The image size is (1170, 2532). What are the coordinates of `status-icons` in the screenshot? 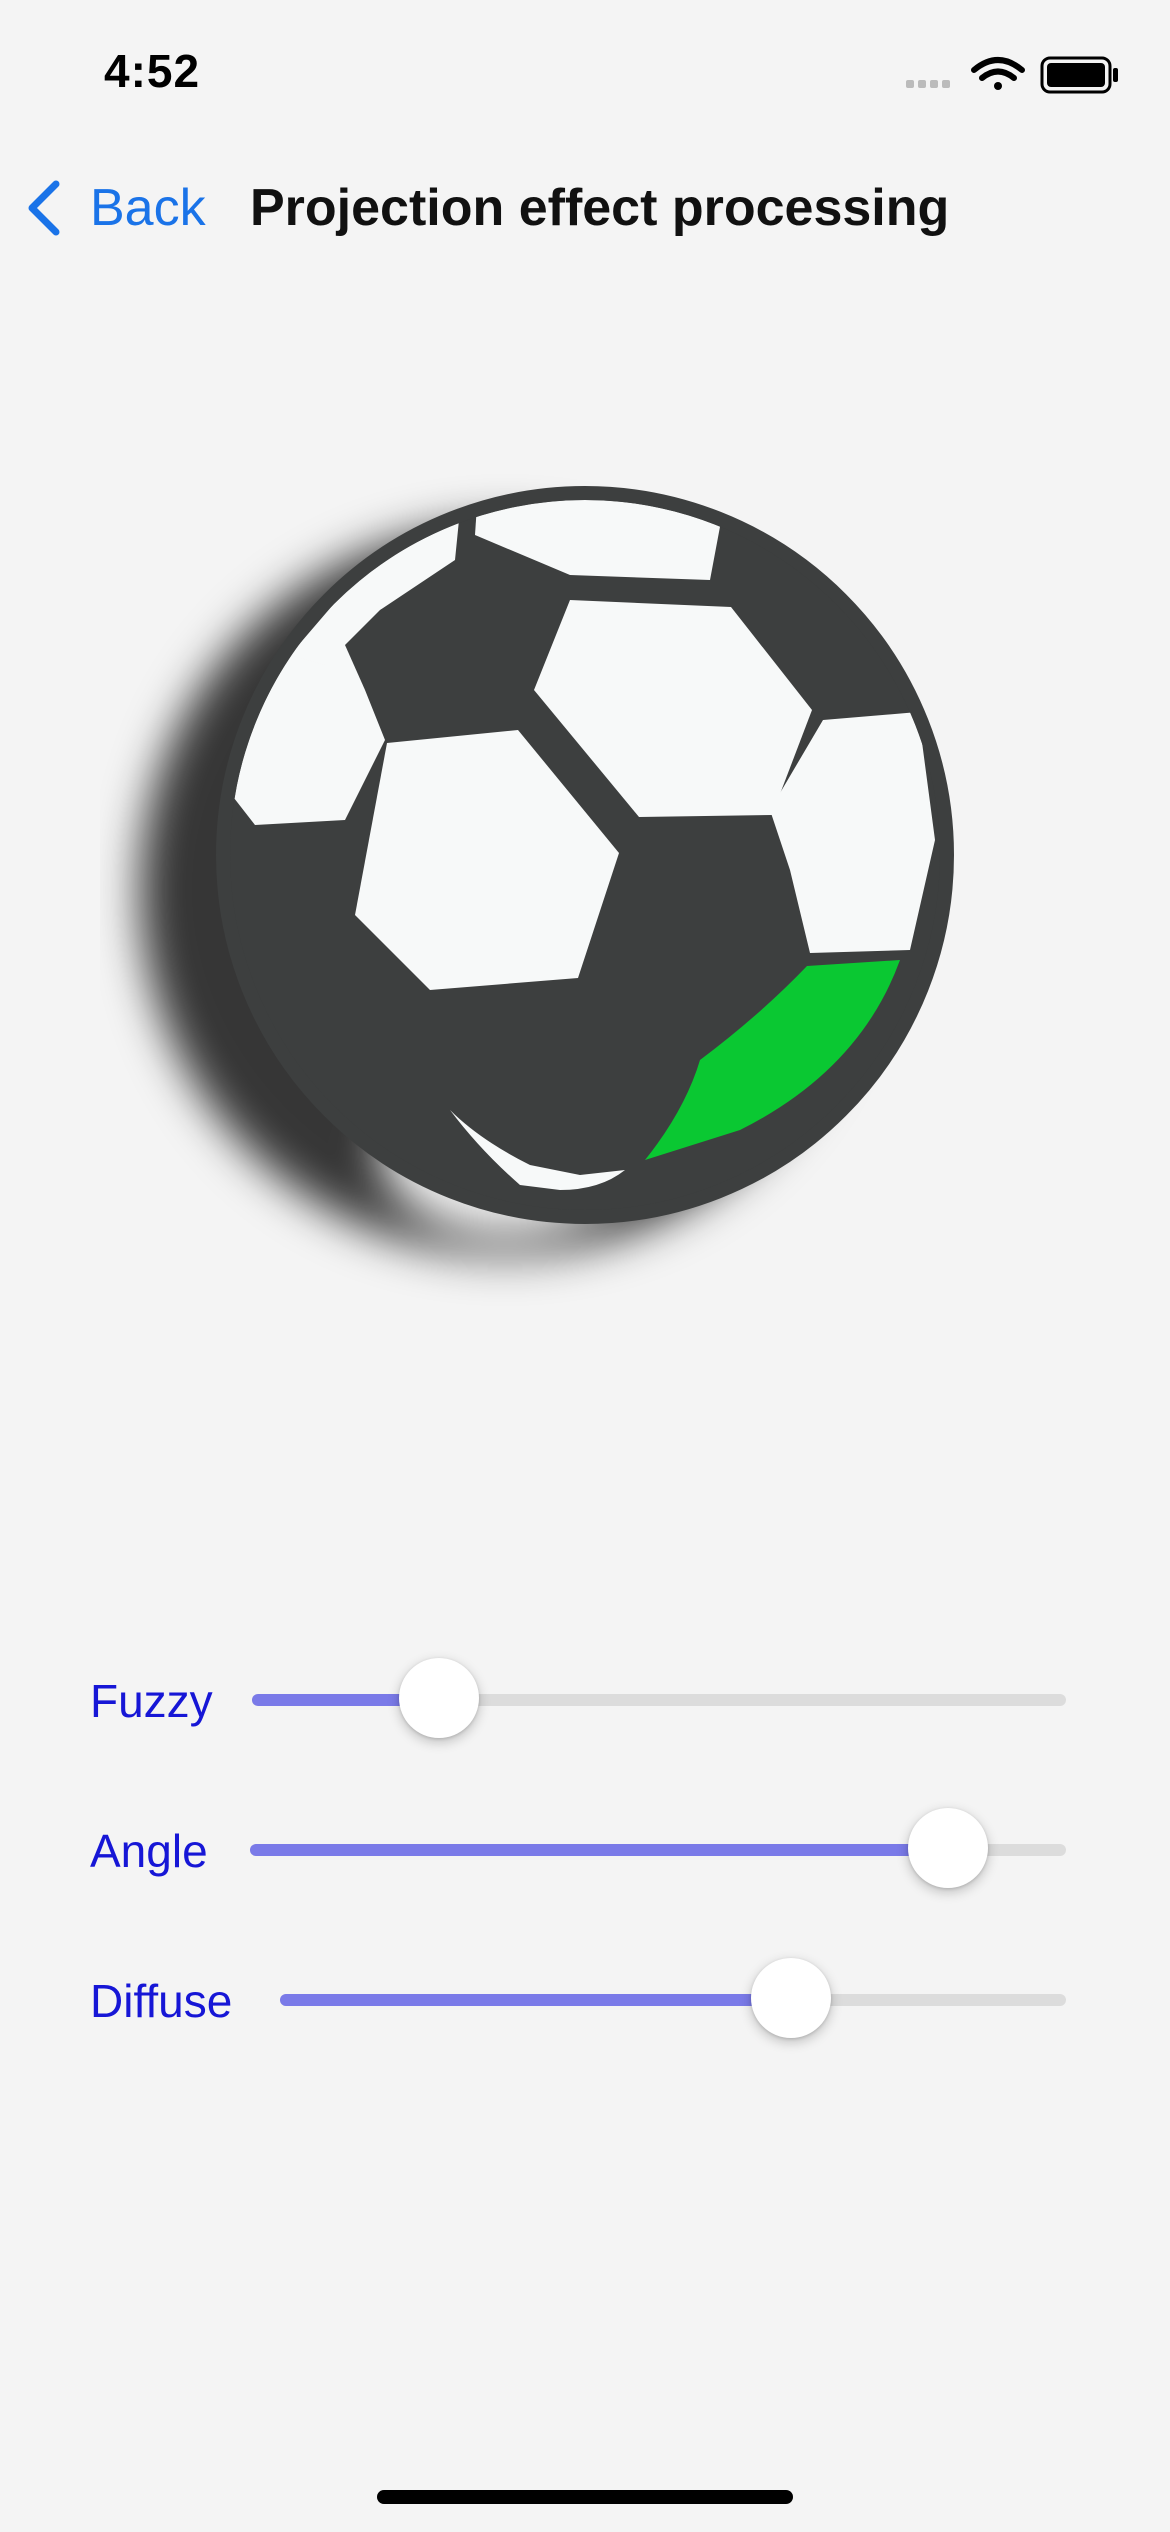 It's located at (1012, 75).